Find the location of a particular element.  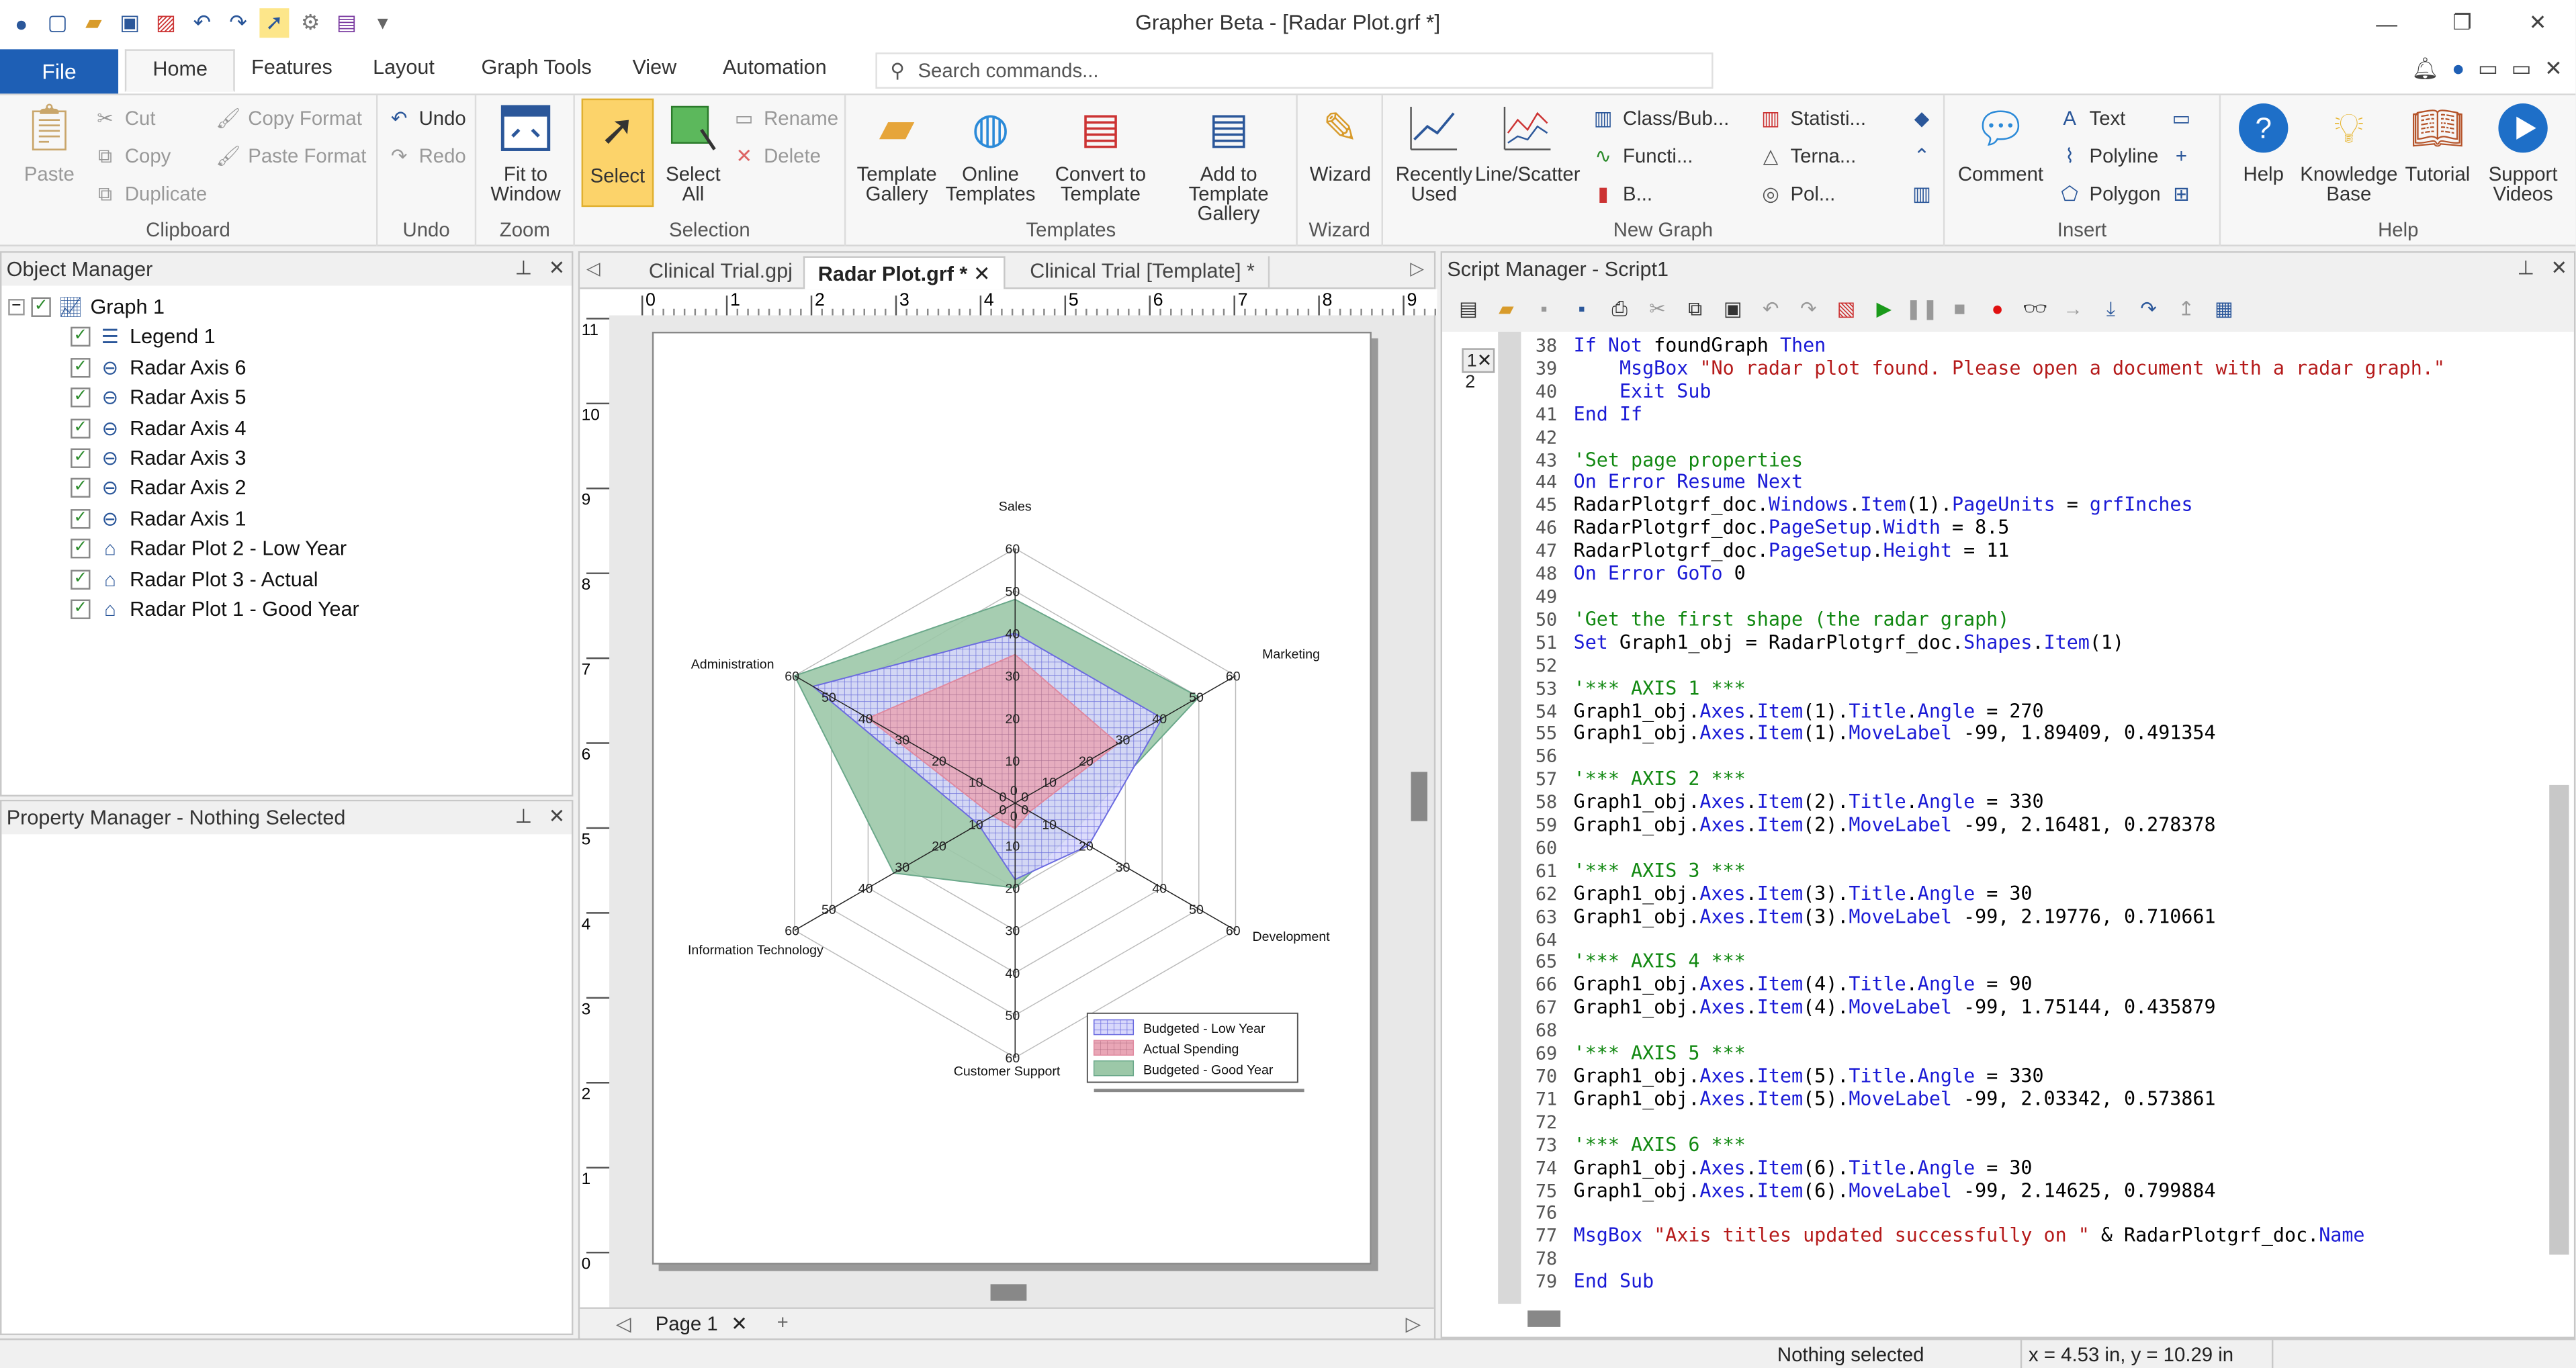

tree-radar-axis-2: ✓ ⊖ Radar Axis 2 is located at coordinates (159, 487).